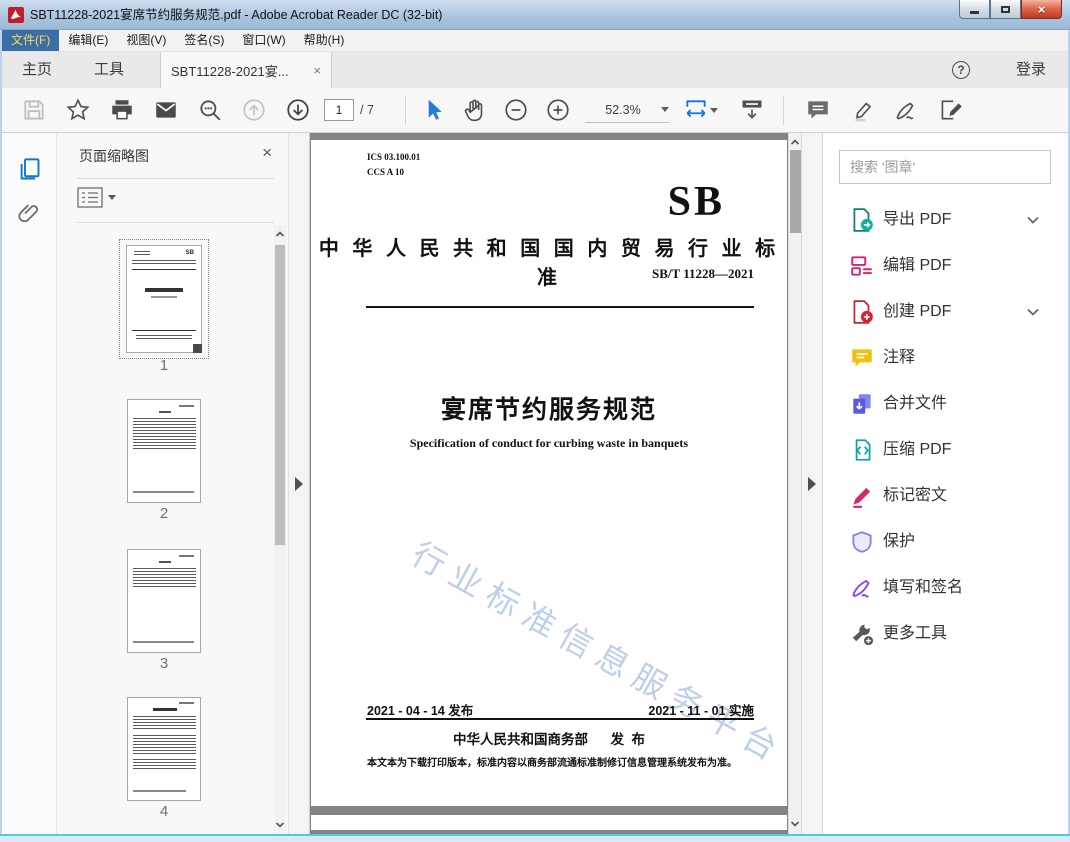  Describe the element at coordinates (263, 40) in the screenshot. I see `menu-window: 窗口(W)` at that location.